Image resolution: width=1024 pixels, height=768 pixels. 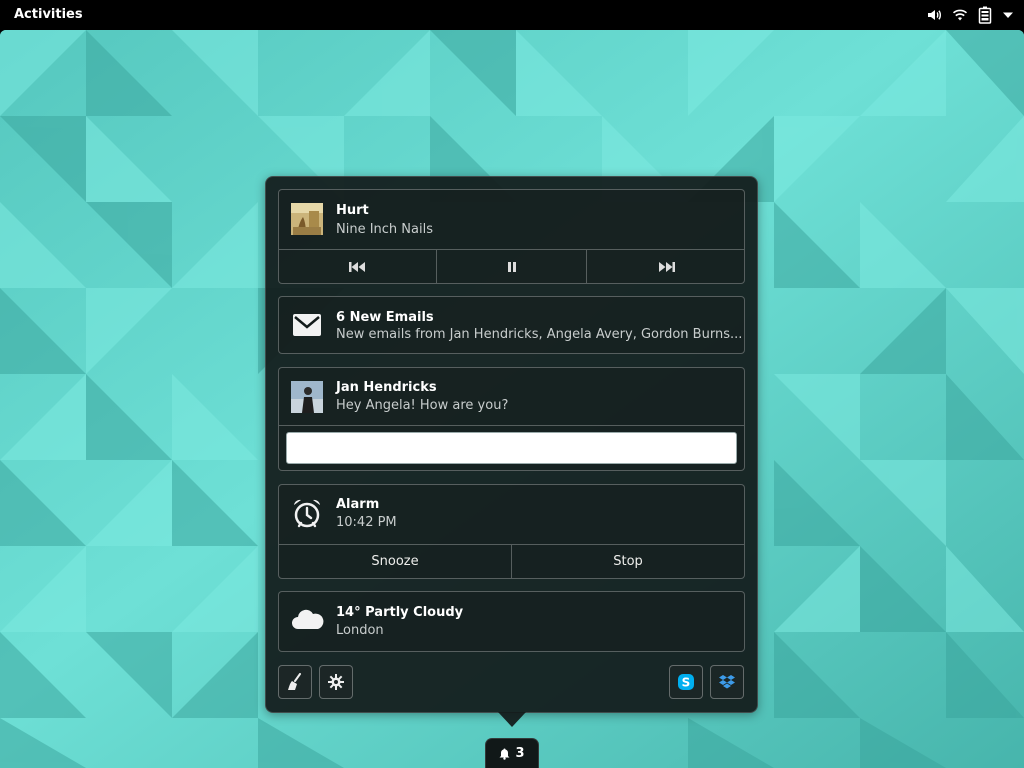 I want to click on wifi-icon, so click(x=960, y=15).